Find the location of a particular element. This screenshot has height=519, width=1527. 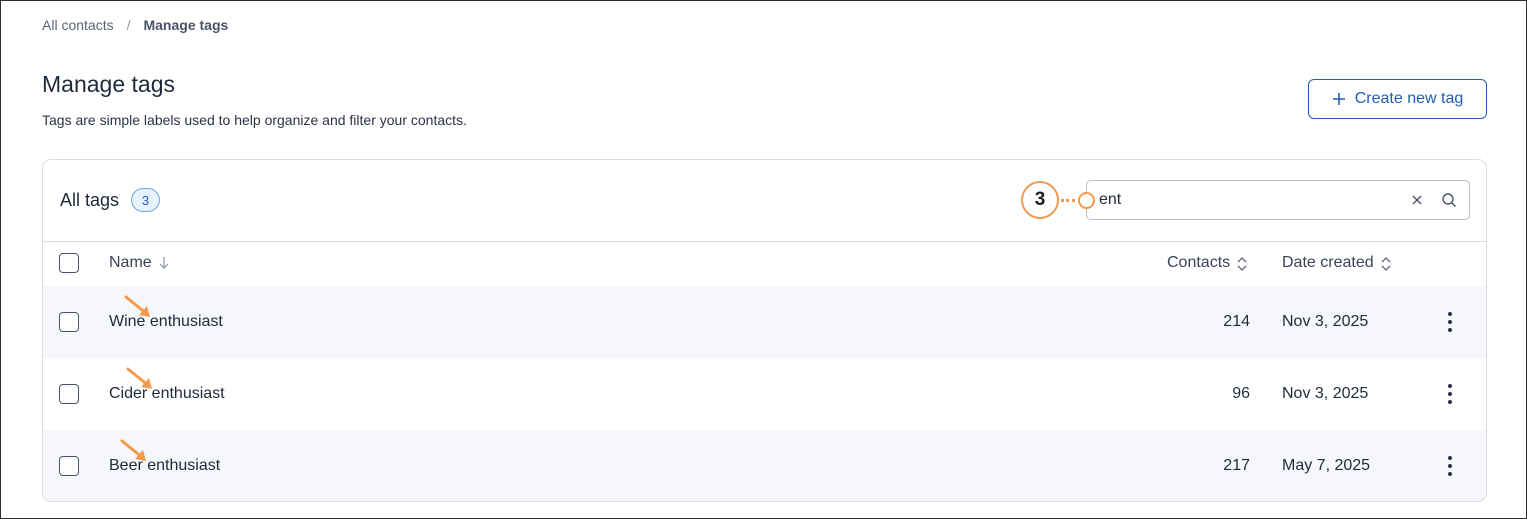

tag-name: Beer enthusiast is located at coordinates (164, 466).